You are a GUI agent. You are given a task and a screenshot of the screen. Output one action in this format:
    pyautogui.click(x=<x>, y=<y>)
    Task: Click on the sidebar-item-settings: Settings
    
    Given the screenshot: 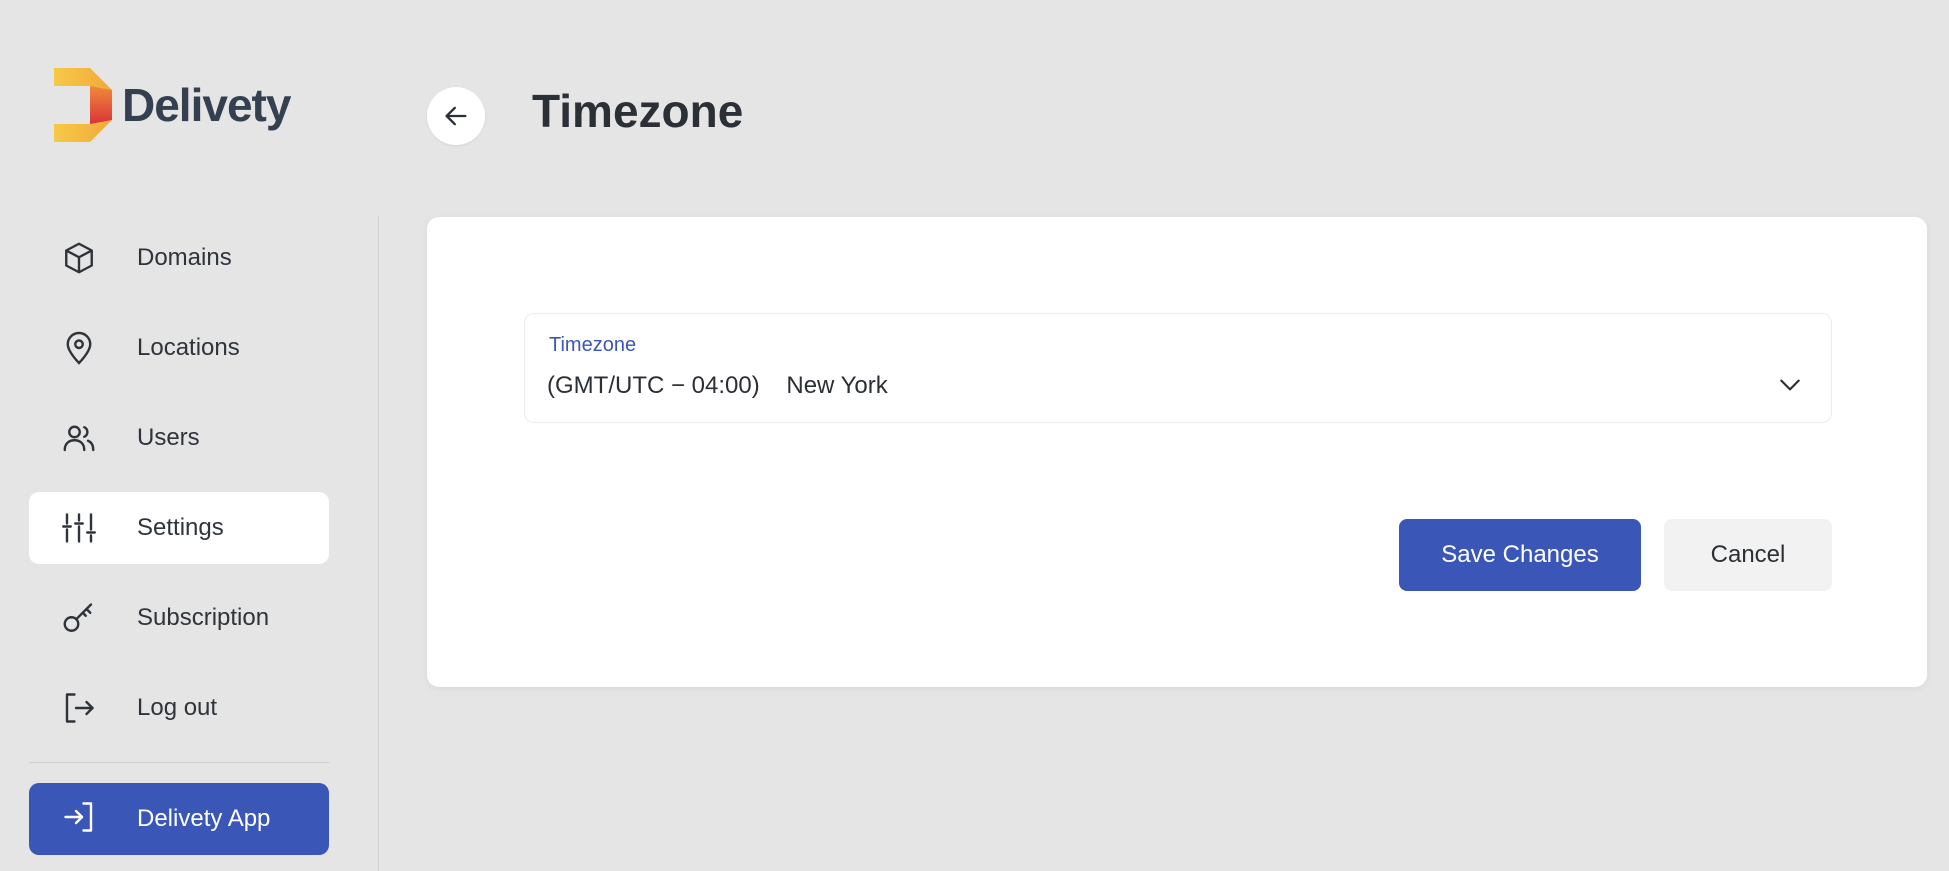 What is the action you would take?
    pyautogui.click(x=179, y=528)
    